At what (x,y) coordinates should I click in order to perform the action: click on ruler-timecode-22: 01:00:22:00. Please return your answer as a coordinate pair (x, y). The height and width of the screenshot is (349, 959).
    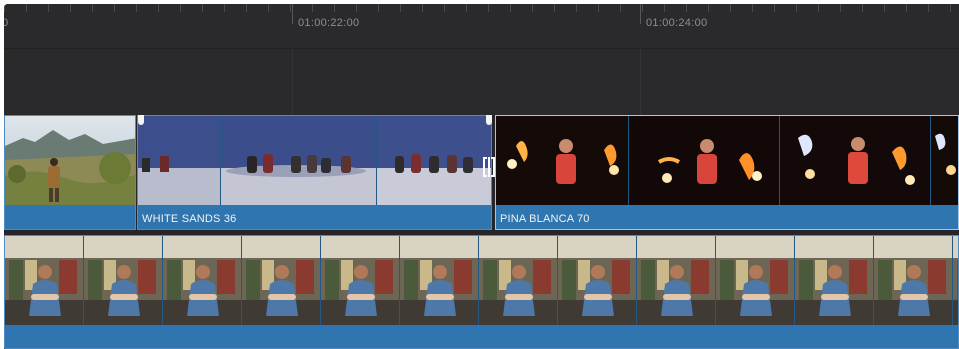
    Looking at the image, I should click on (329, 23).